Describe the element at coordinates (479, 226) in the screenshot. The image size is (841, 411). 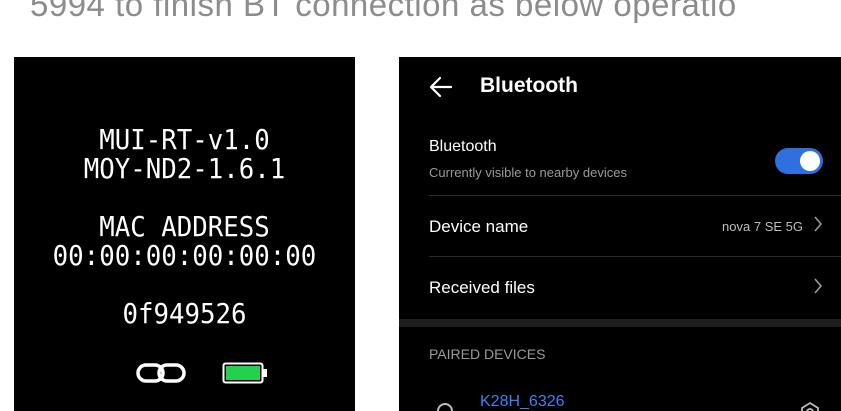
I see `device-name-title: Device name` at that location.